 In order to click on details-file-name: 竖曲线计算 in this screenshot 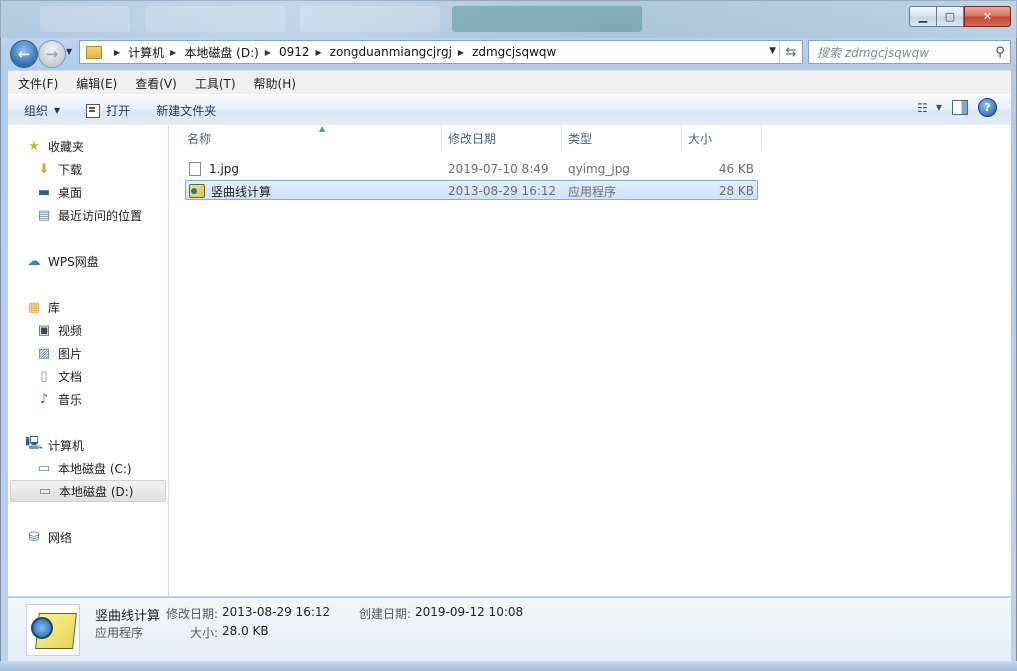, I will do `click(128, 616)`.